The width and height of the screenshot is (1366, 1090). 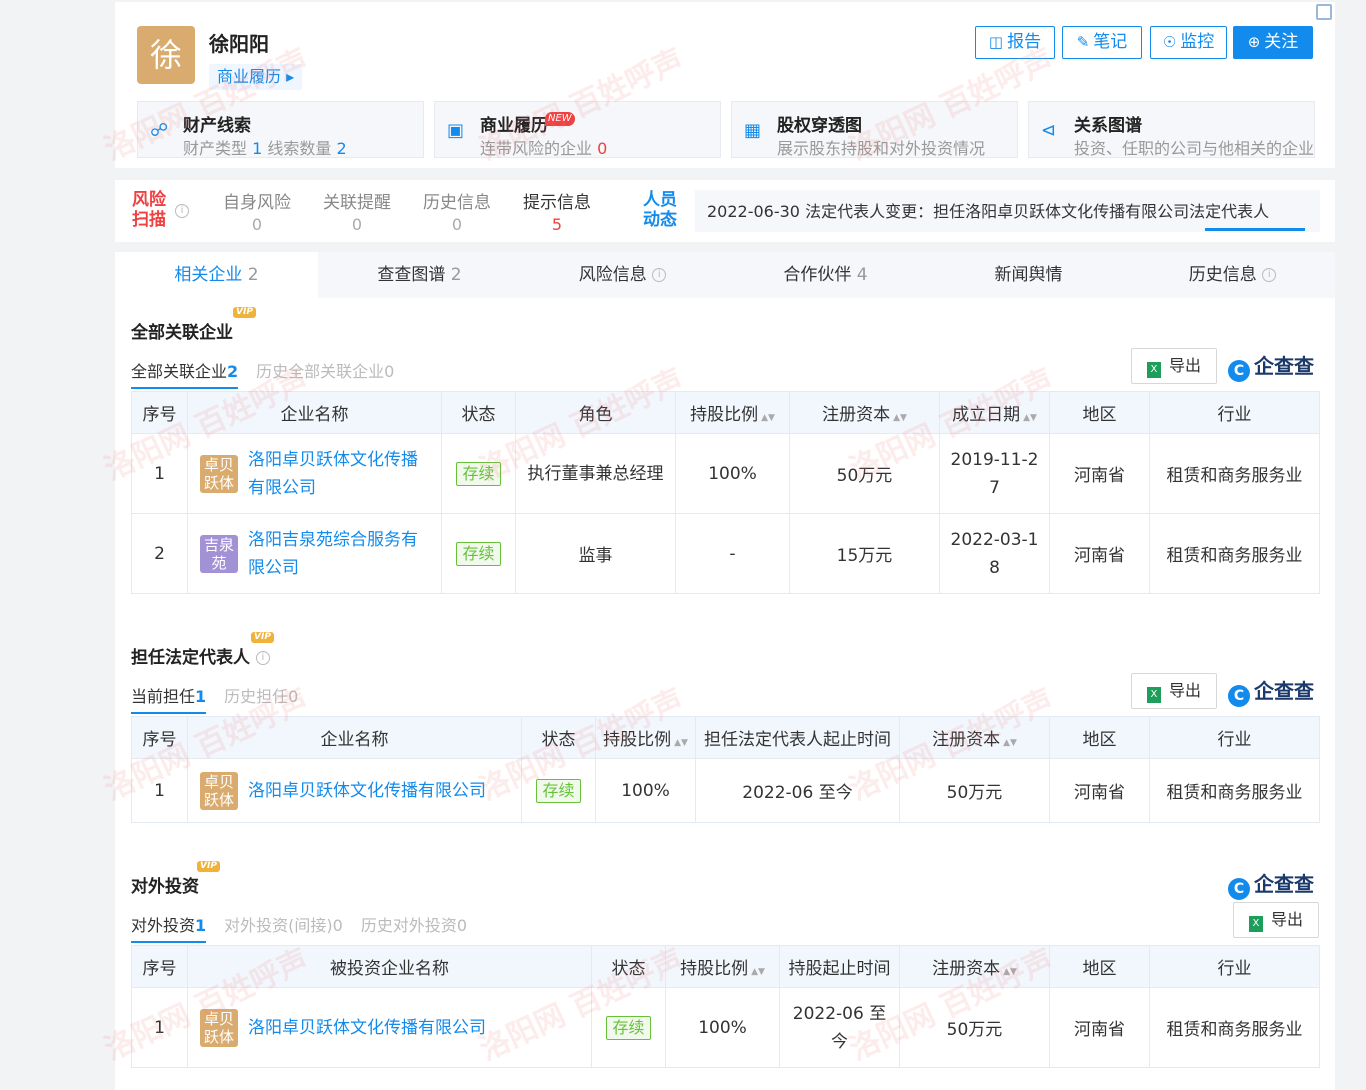 I want to click on subtab-history: 历史担任0, so click(x=261, y=697).